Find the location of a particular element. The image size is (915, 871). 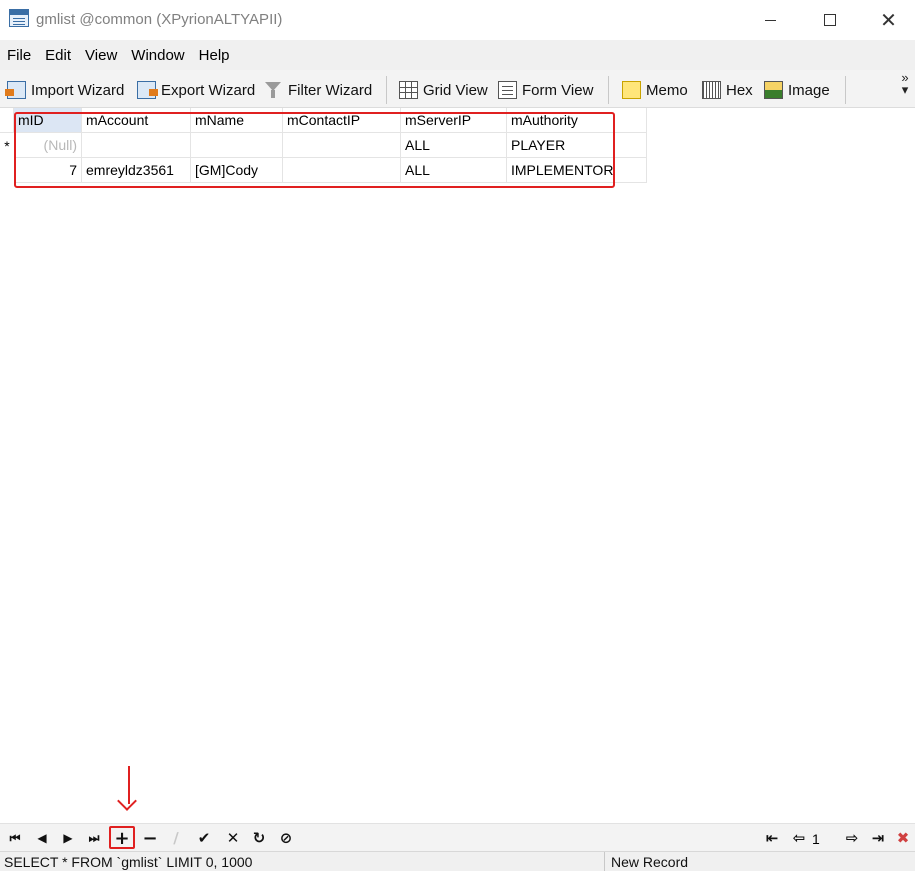

menu-window: Window is located at coordinates (157, 55).